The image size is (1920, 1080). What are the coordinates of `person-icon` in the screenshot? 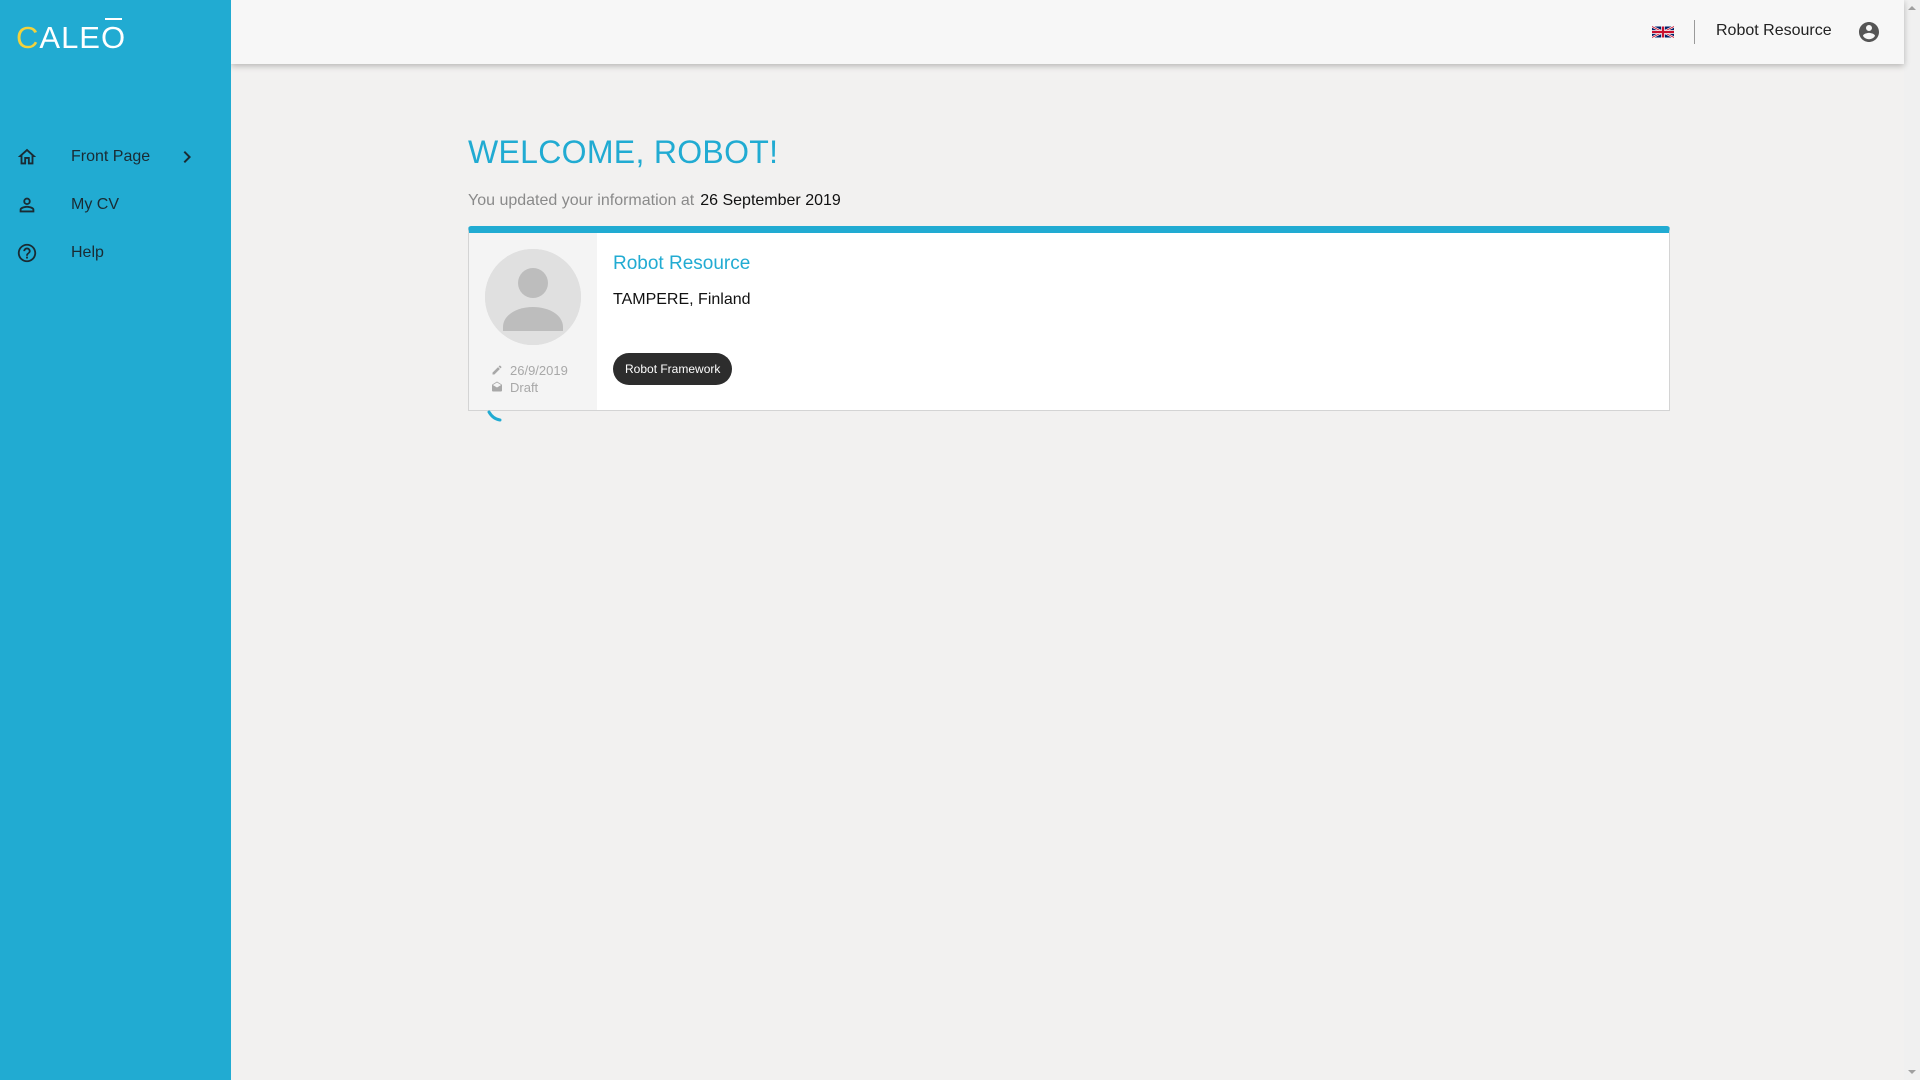 It's located at (27, 205).